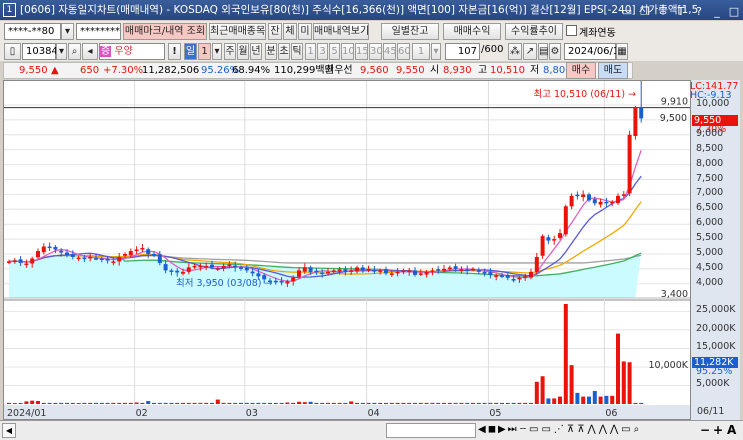 The width and height of the screenshot is (743, 440). I want to click on alert-button: !, so click(174, 51).